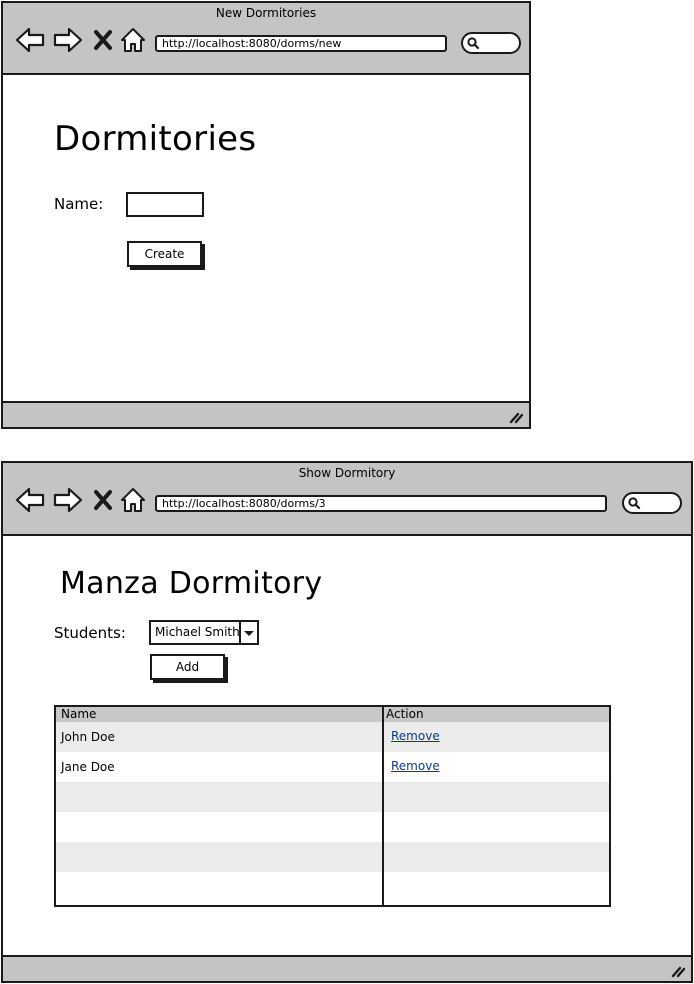 The image size is (694, 984). I want to click on column-header-name: Name, so click(79, 714).